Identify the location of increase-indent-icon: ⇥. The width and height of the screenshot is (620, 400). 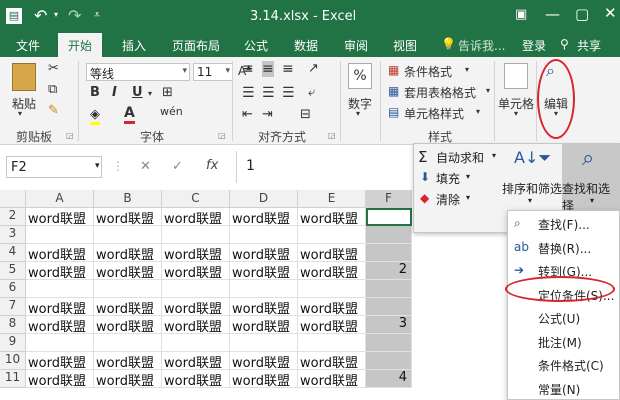
(267, 114).